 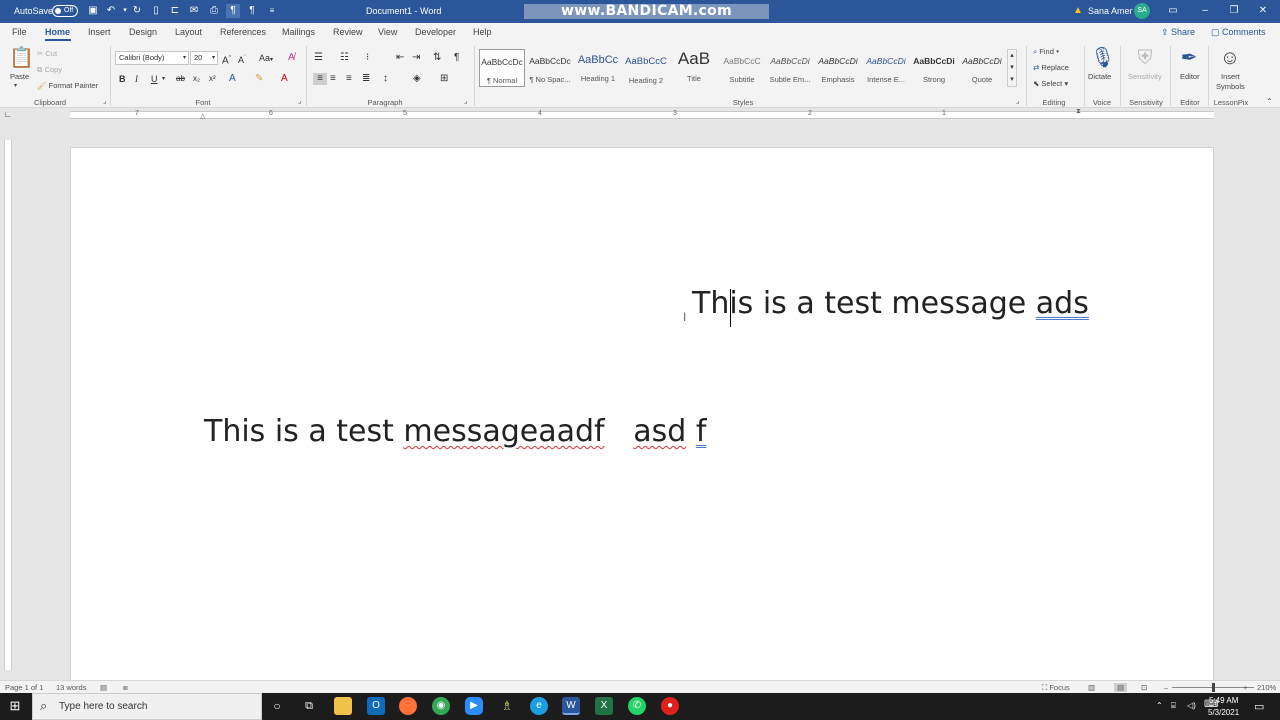 I want to click on volume-icon: ◁), so click(x=1191, y=705).